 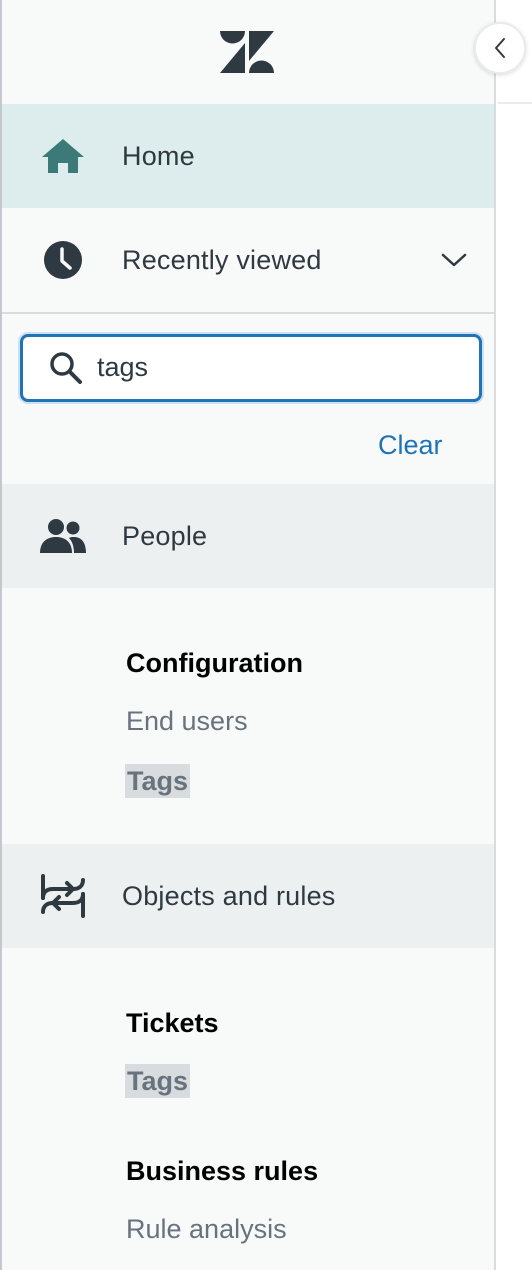 What do you see at coordinates (158, 781) in the screenshot?
I see `link-people-tags: Tags` at bounding box center [158, 781].